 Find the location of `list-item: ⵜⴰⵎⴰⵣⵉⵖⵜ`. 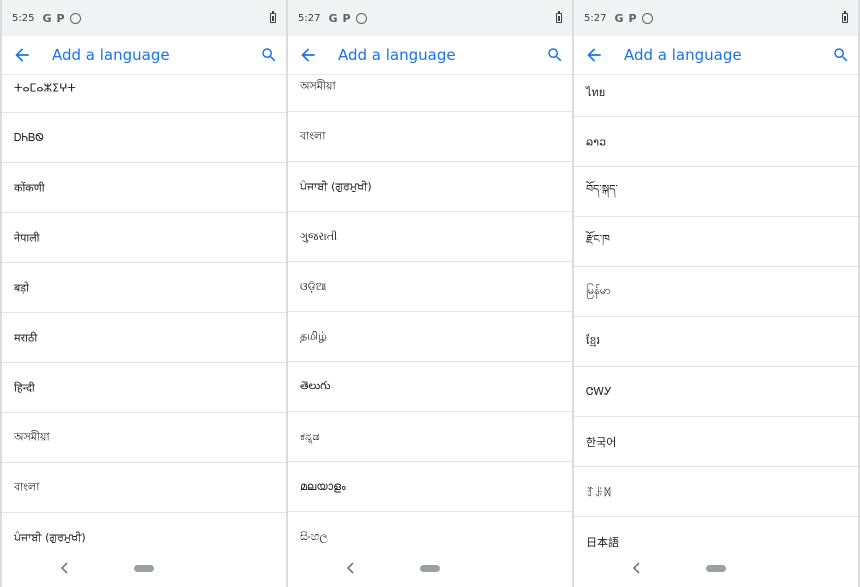

list-item: ⵜⴰⵎⴰⵣⵉⵖⵜ is located at coordinates (144, 94).